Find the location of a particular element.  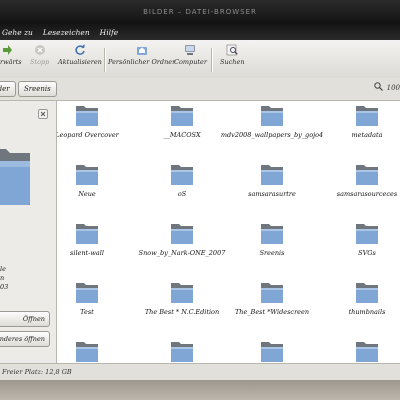

menu-bookmarks: Lesezeichen is located at coordinates (66, 32).